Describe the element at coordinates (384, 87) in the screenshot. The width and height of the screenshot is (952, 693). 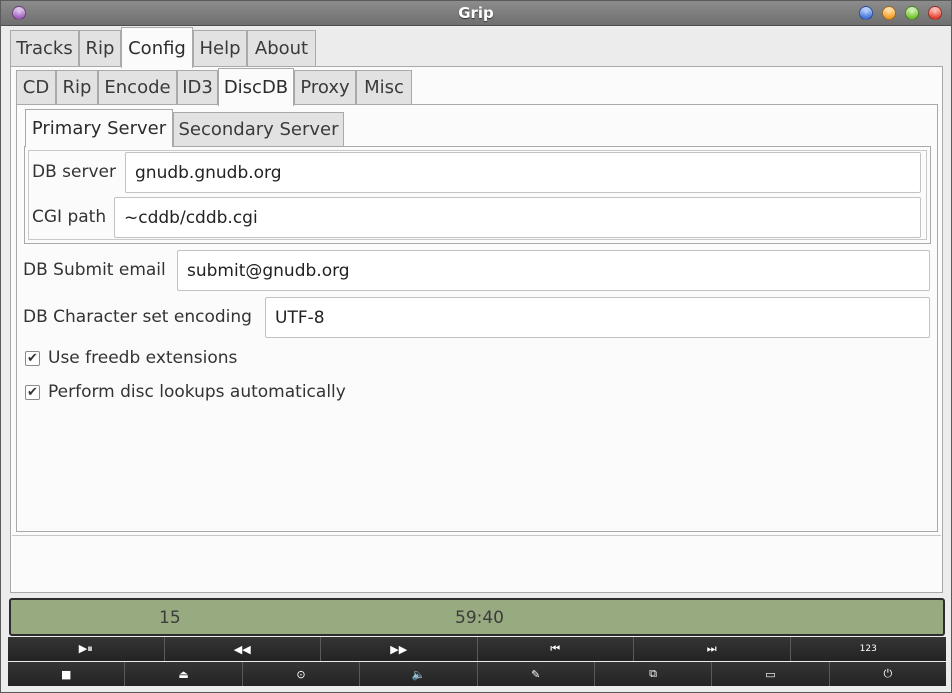
I see `tab-misc: Misc` at that location.